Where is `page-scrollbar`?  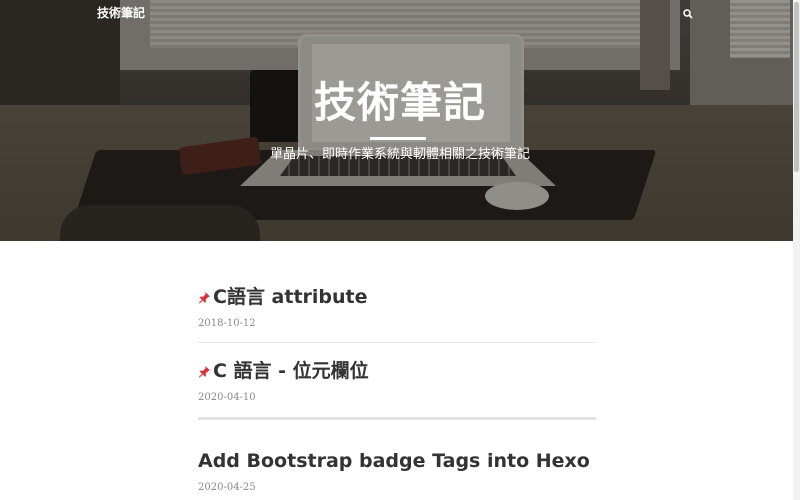 page-scrollbar is located at coordinates (796, 250).